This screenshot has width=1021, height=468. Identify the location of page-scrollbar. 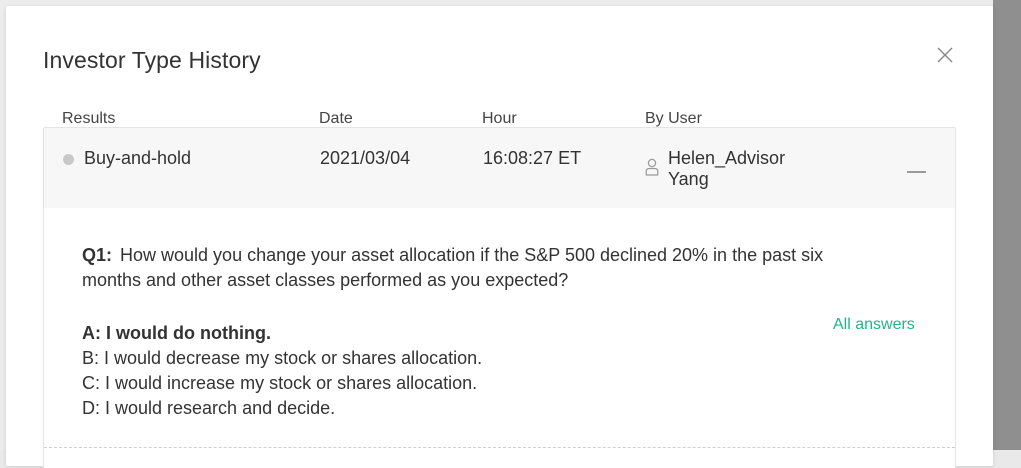
(1007, 225).